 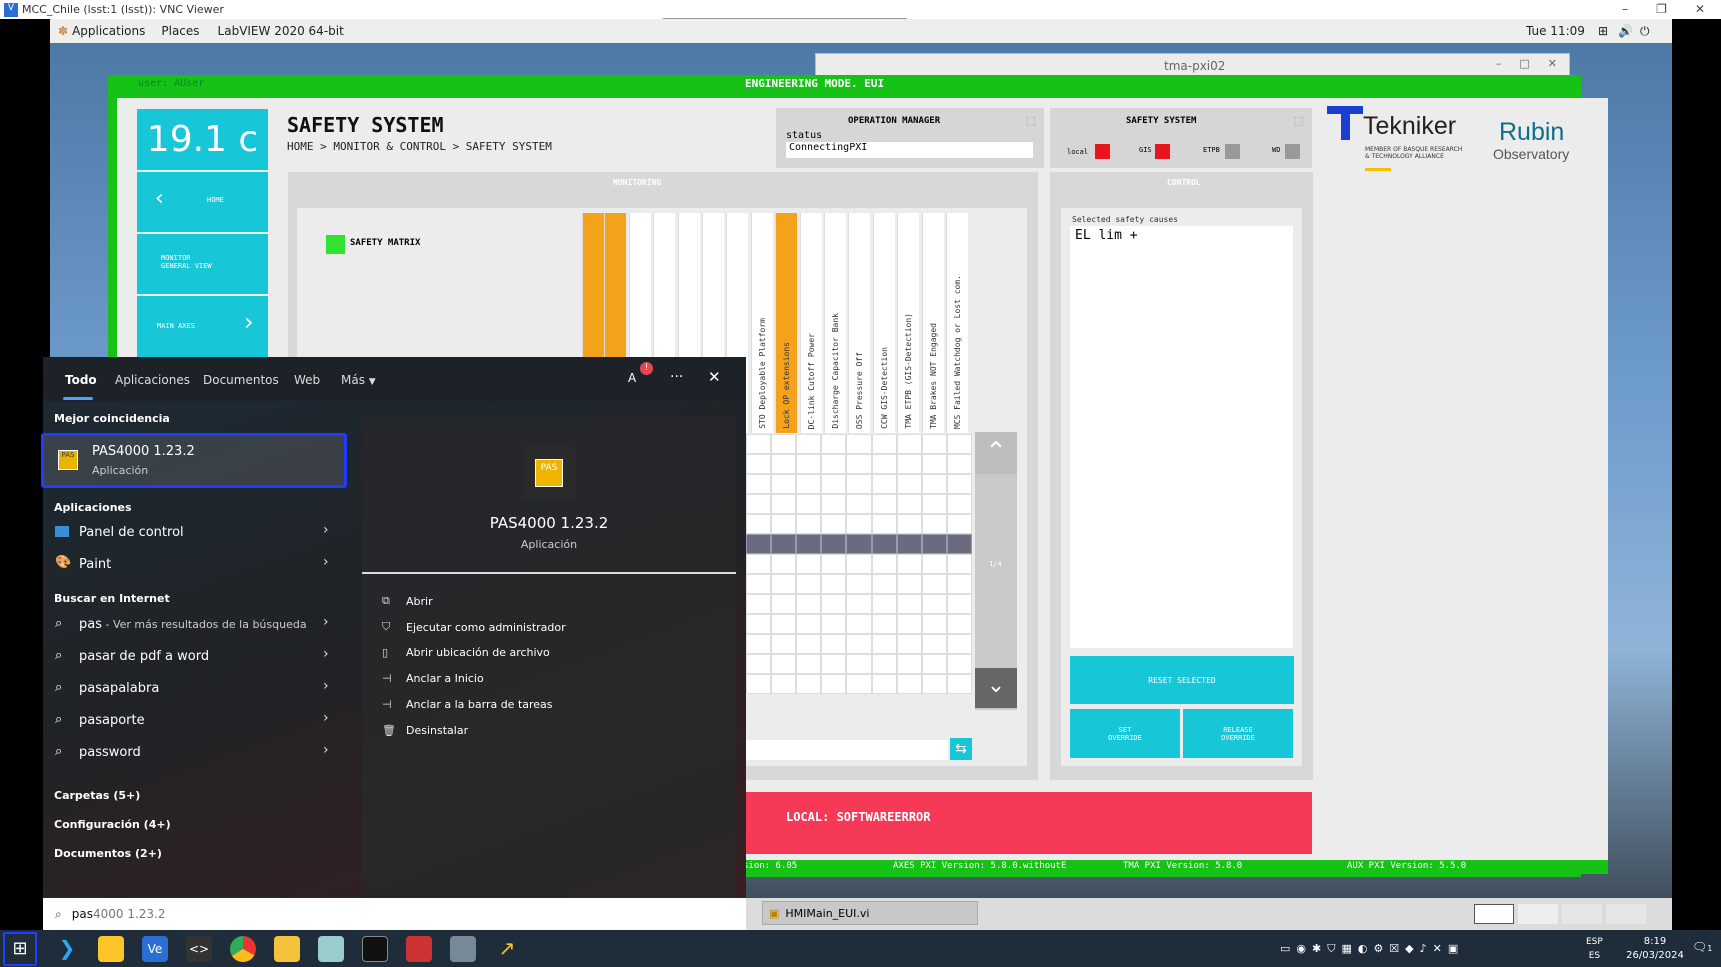 What do you see at coordinates (394, 914) in the screenshot?
I see `search-box: ⌕ pas 4000 1.23.2` at bounding box center [394, 914].